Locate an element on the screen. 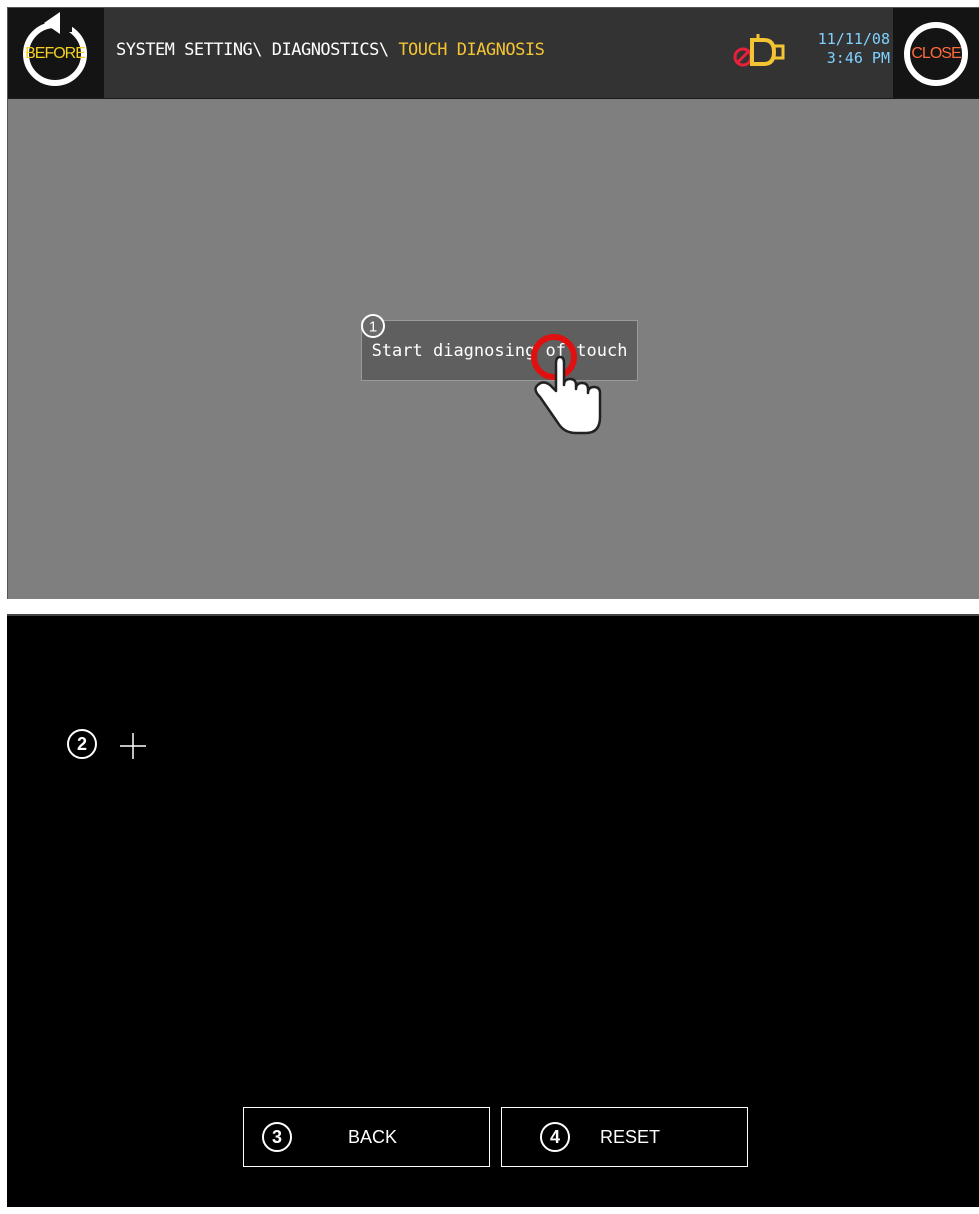  close-button: CLOSE is located at coordinates (936, 53).